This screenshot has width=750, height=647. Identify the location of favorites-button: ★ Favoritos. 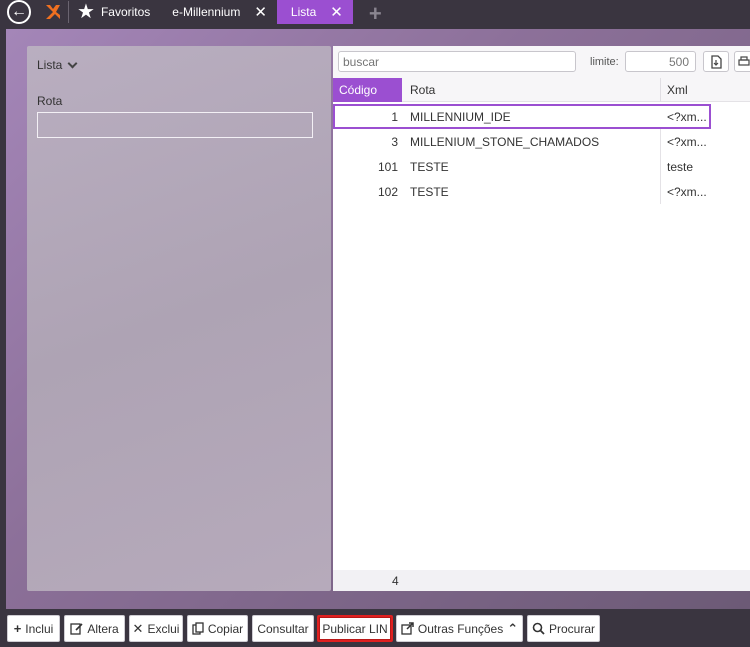
(113, 12).